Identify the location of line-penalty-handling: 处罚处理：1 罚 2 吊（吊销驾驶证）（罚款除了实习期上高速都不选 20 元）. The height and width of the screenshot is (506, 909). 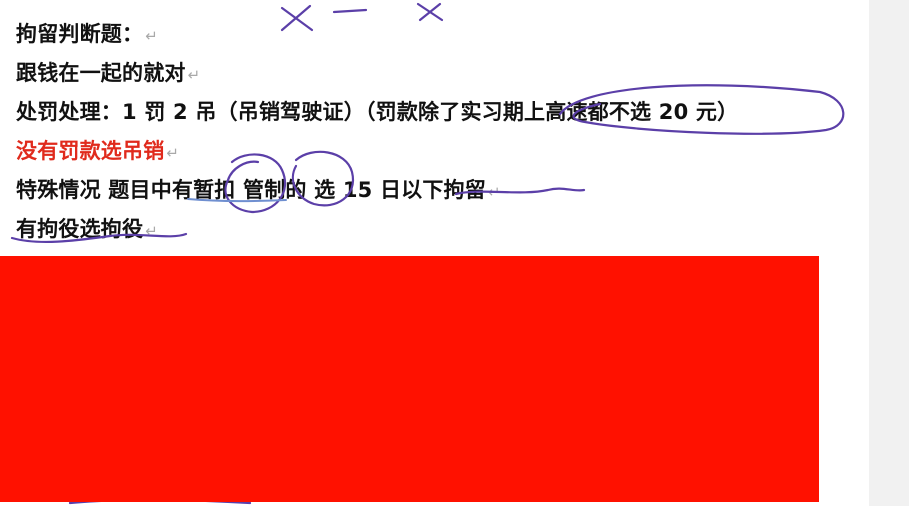
(378, 111).